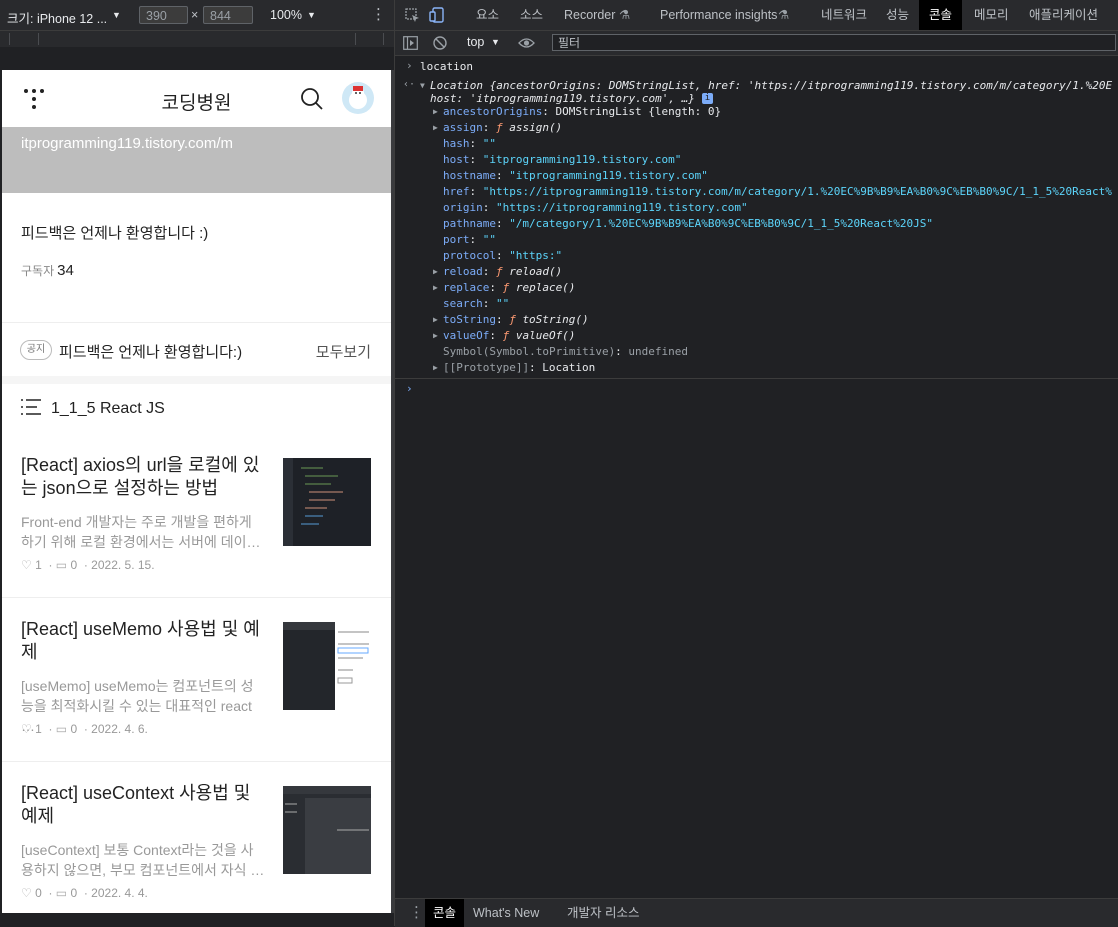 The image size is (1118, 927). What do you see at coordinates (410, 45) in the screenshot?
I see `sidebar-toggle-icon` at bounding box center [410, 45].